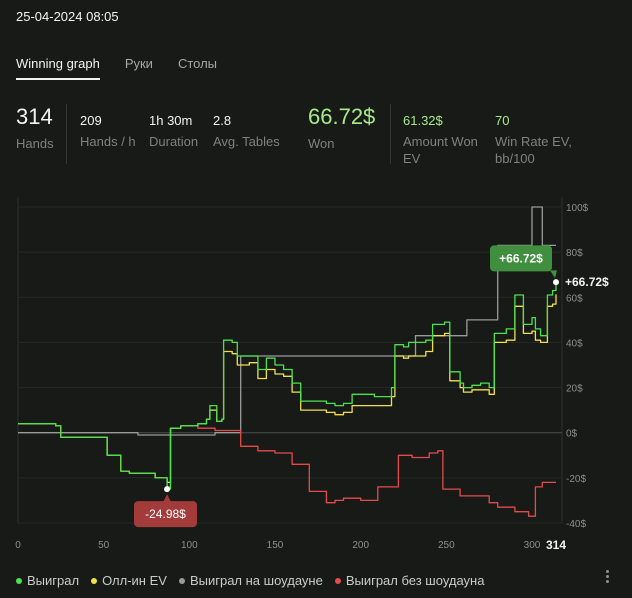  Describe the element at coordinates (134, 580) in the screenshot. I see `legend-item-label: Олл-ин EV` at that location.